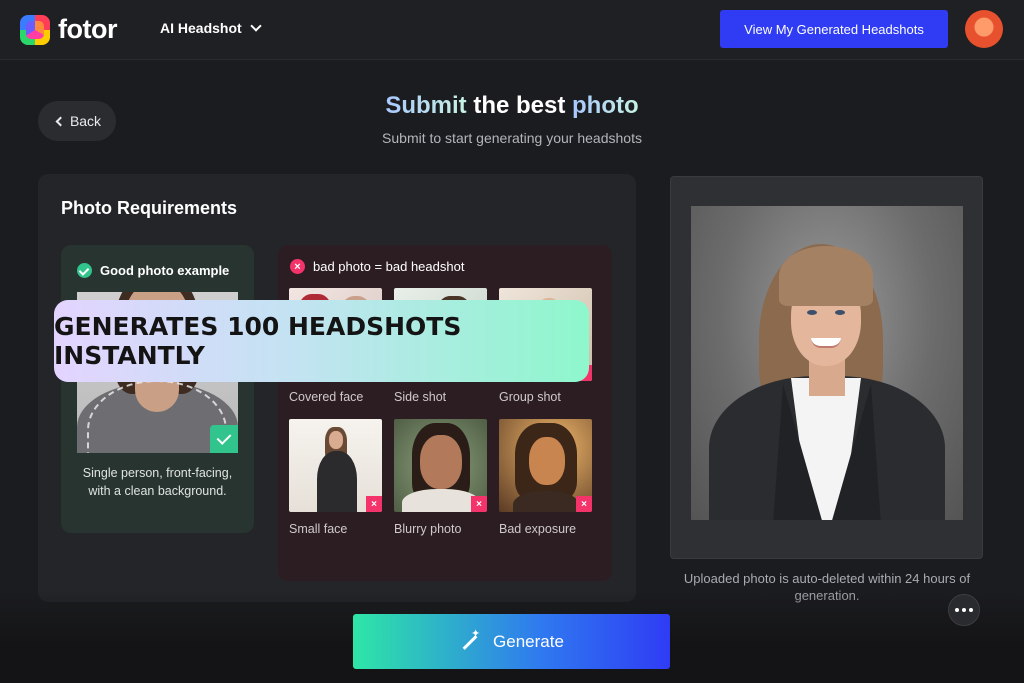 The width and height of the screenshot is (1024, 683). I want to click on view-generated-headshots-button: View My Generated Headshots, so click(834, 29).